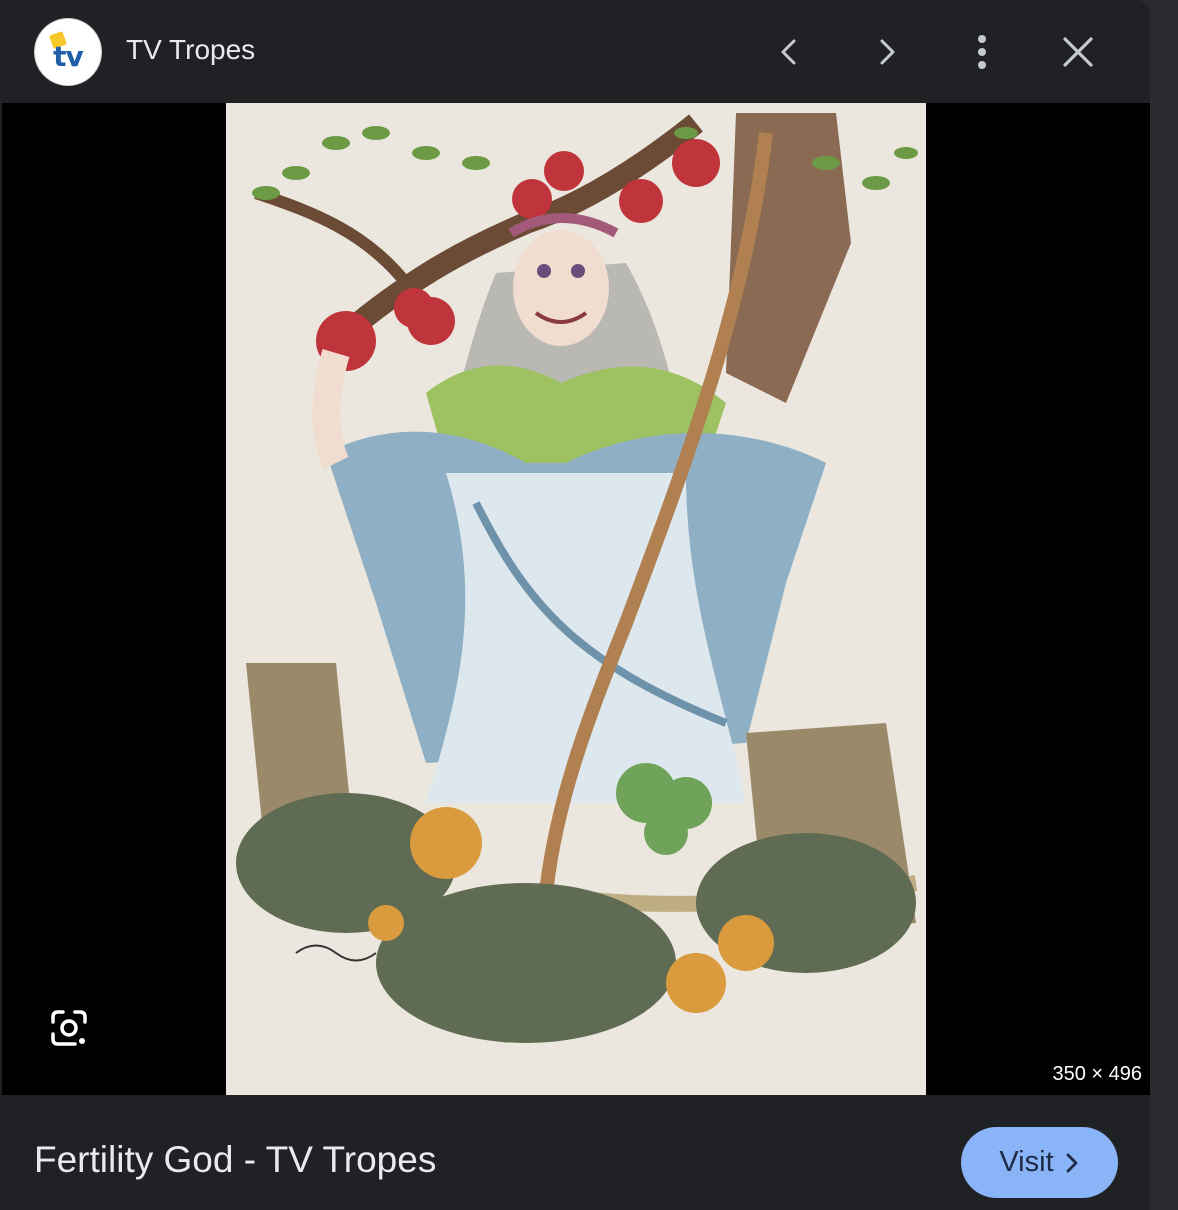 The height and width of the screenshot is (1210, 1178). I want to click on google-lens-button, so click(69, 1028).